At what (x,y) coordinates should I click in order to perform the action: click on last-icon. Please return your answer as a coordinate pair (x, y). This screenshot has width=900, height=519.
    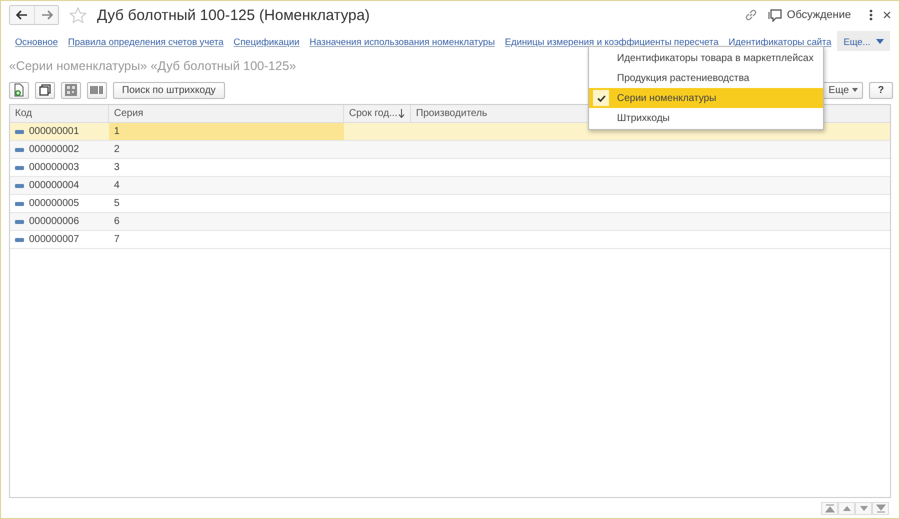
    Looking at the image, I should click on (881, 508).